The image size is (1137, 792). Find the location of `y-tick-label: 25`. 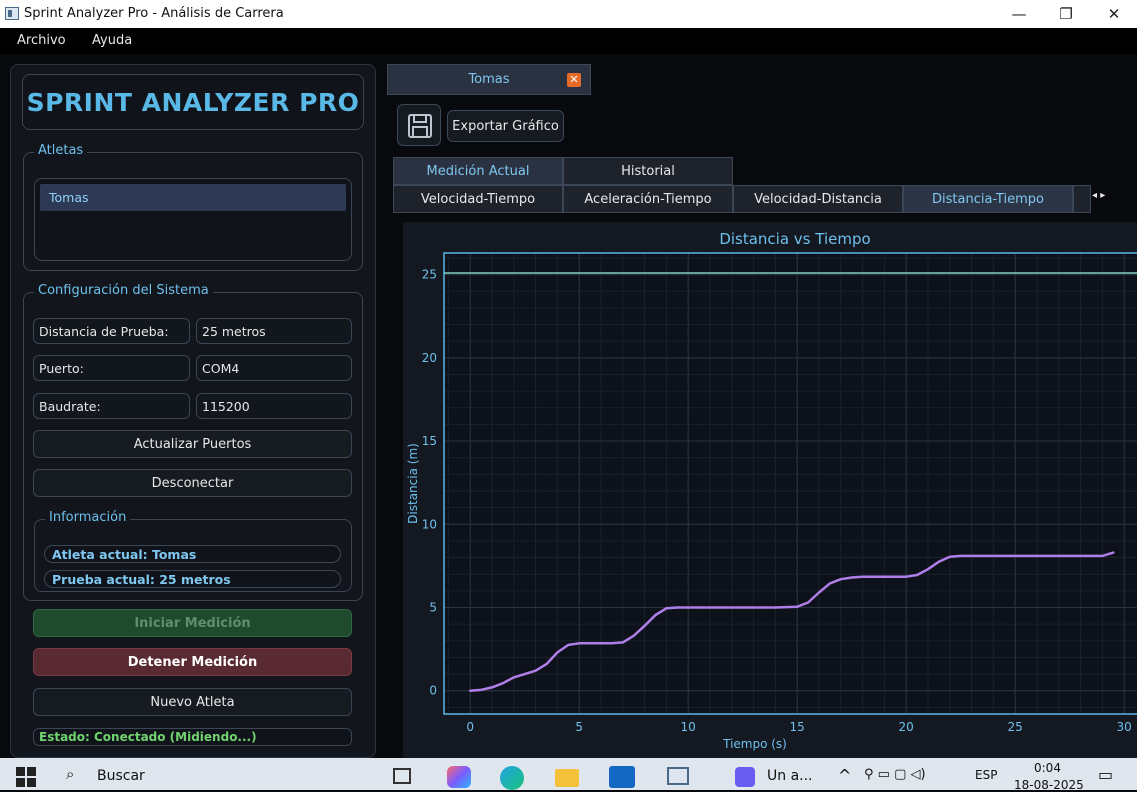

y-tick-label: 25 is located at coordinates (429, 275).